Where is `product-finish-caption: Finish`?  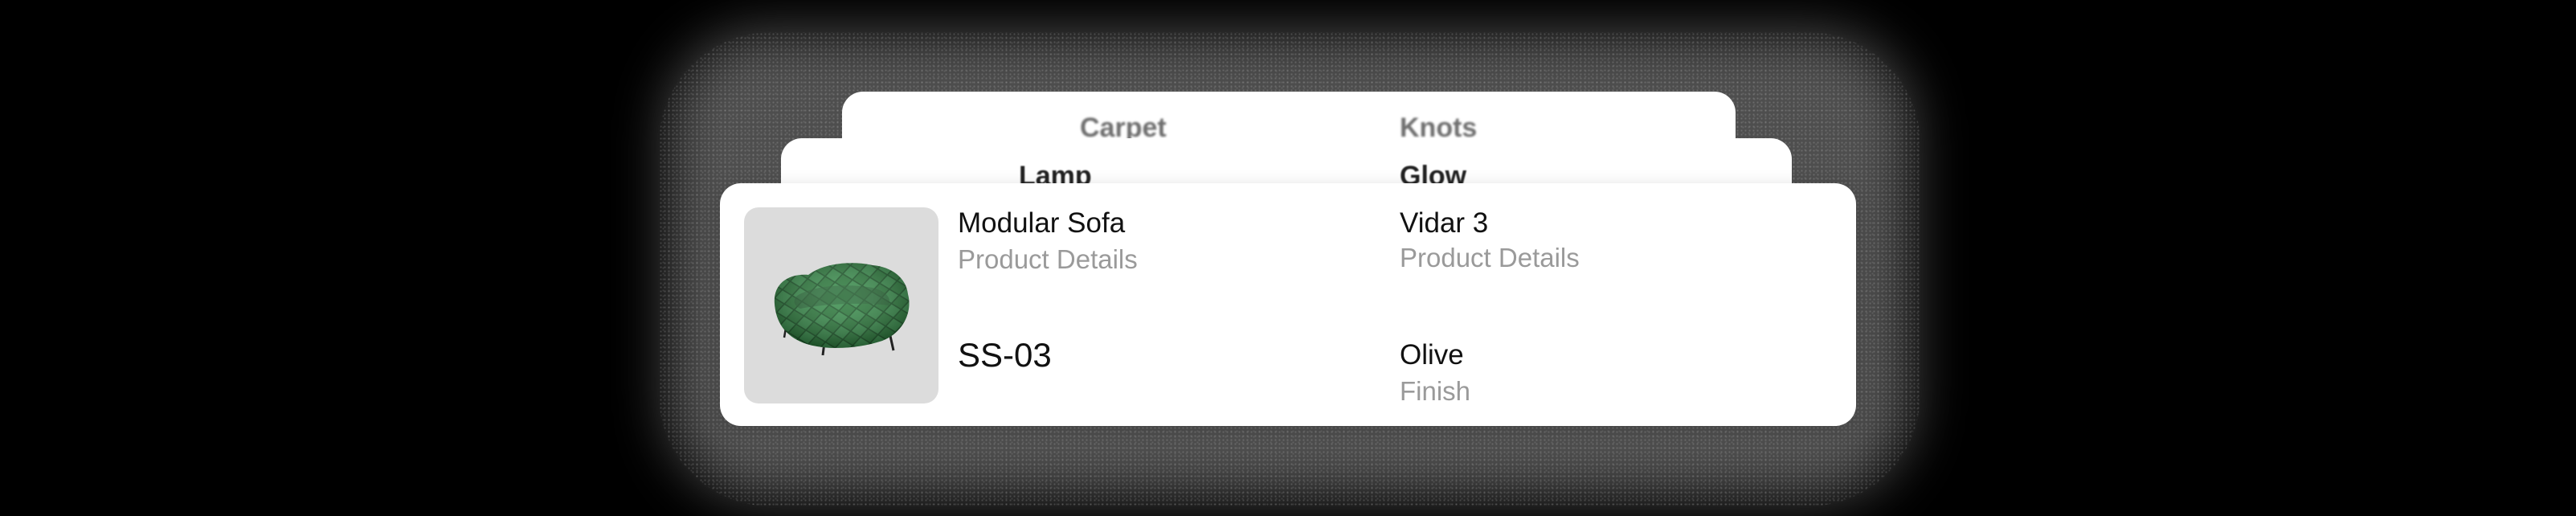
product-finish-caption: Finish is located at coordinates (1435, 391).